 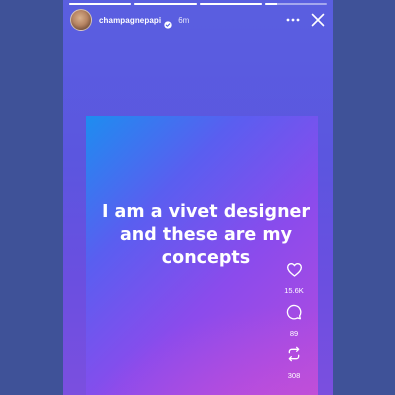 What do you see at coordinates (318, 20) in the screenshot?
I see `close-icon` at bounding box center [318, 20].